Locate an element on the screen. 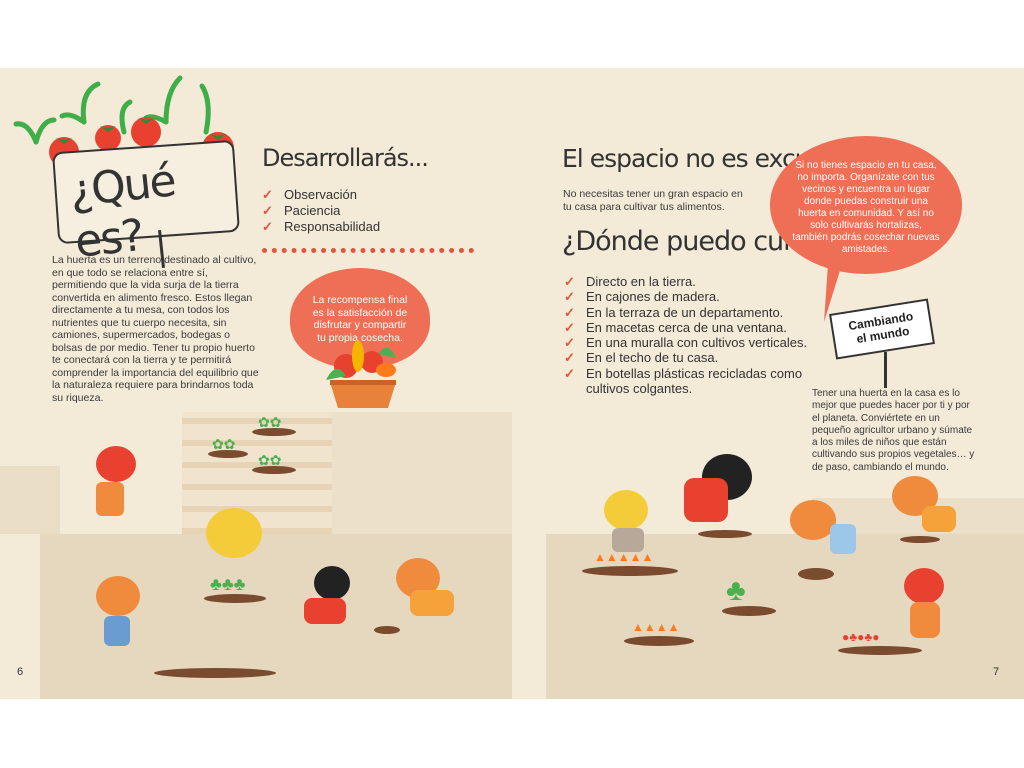 The image size is (1024, 768). list-item: ✓ En cajones de madera. is located at coordinates (642, 297).